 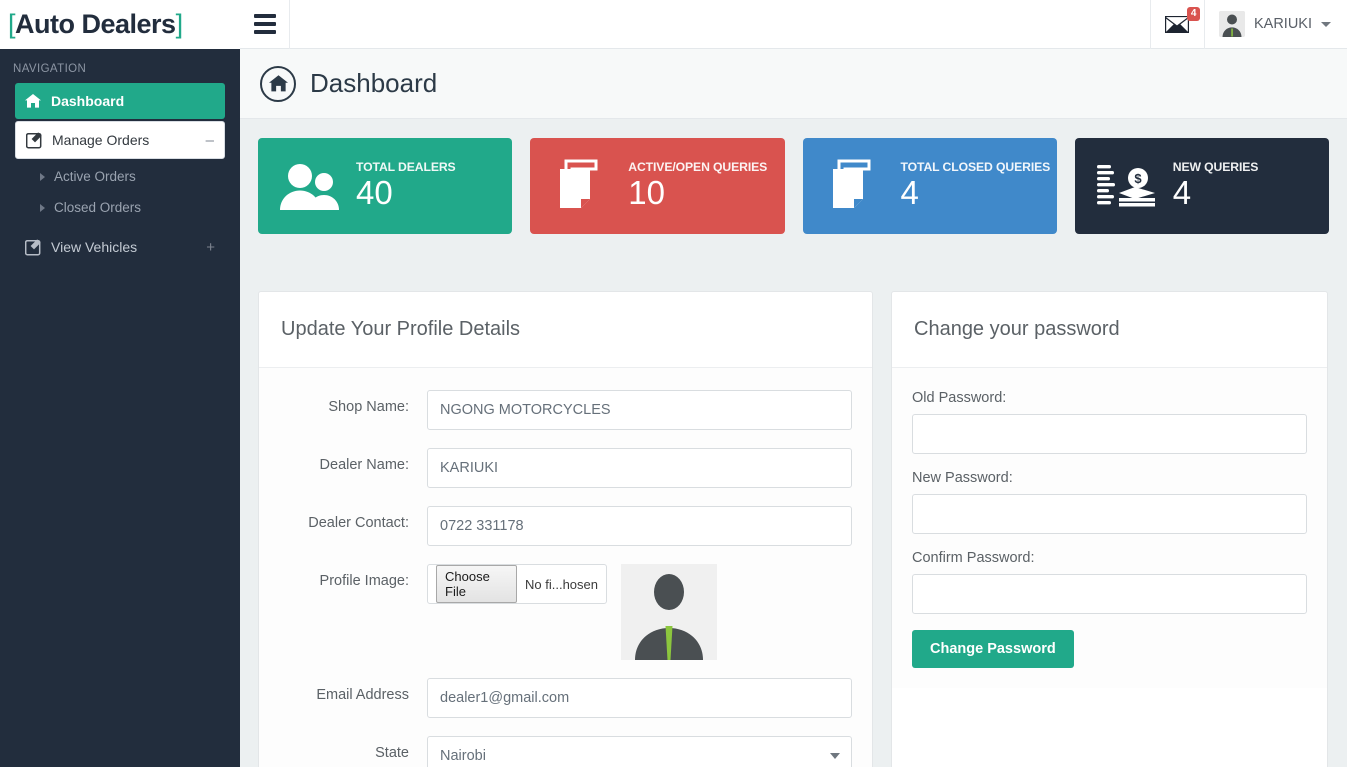 I want to click on sidebar-item-label: Dashboard, so click(x=88, y=101).